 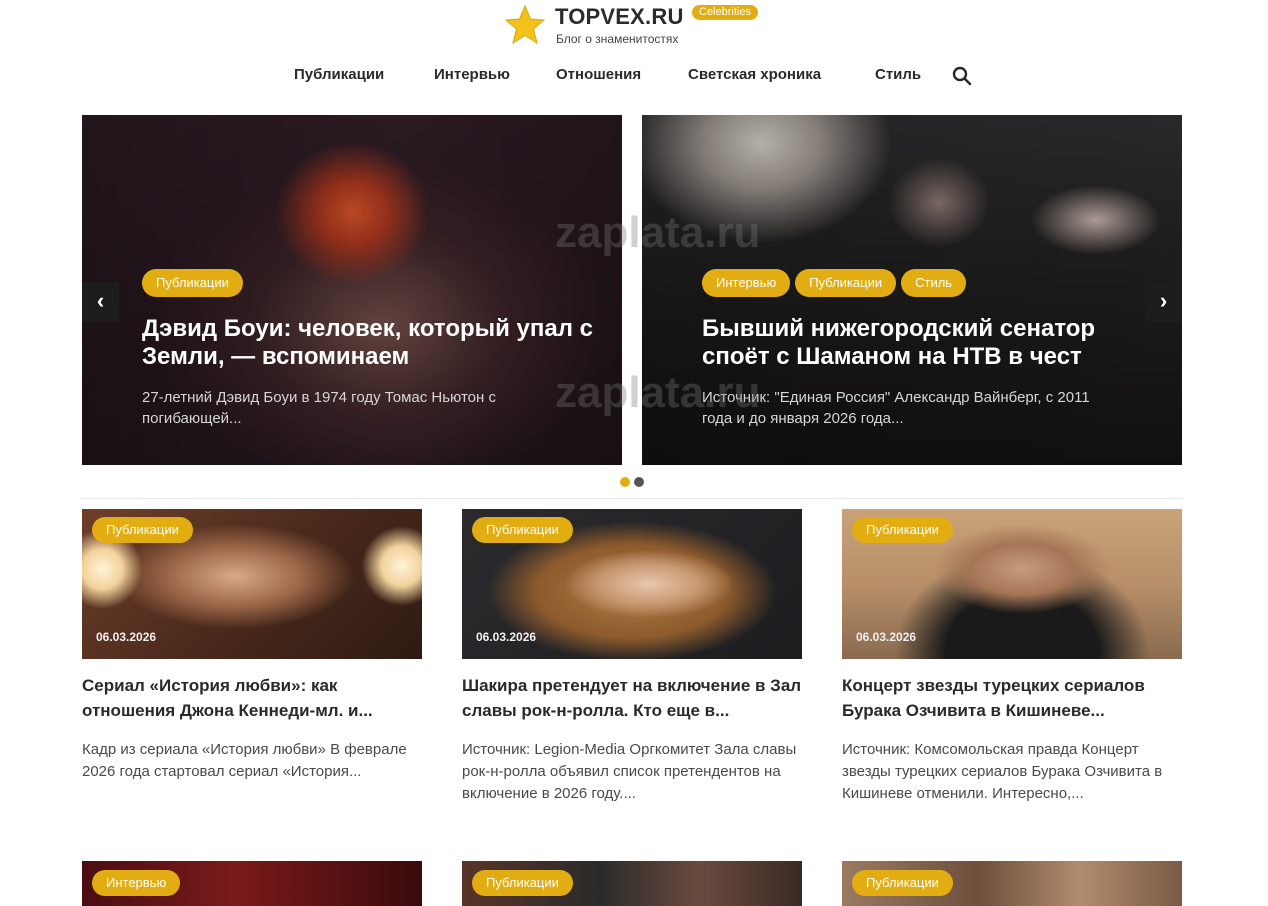 What do you see at coordinates (632, 482) in the screenshot?
I see `slider-dots` at bounding box center [632, 482].